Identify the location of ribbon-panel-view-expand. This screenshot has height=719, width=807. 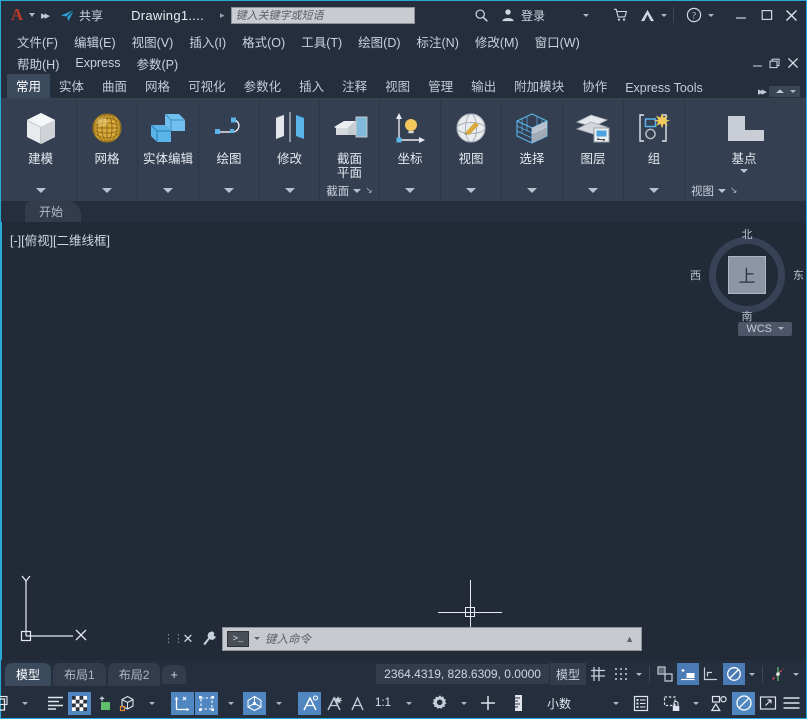
(471, 191).